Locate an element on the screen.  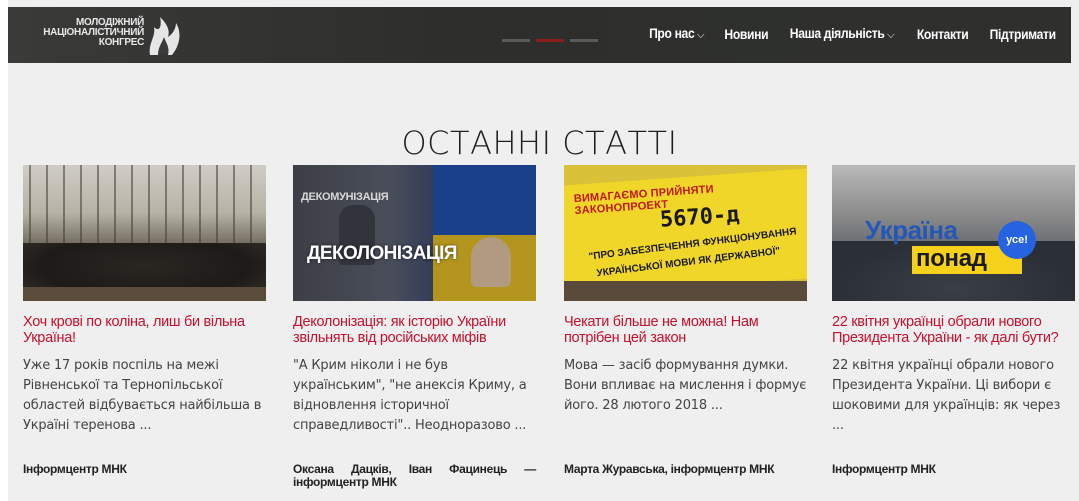
nav-item-label: Контакти is located at coordinates (943, 34).